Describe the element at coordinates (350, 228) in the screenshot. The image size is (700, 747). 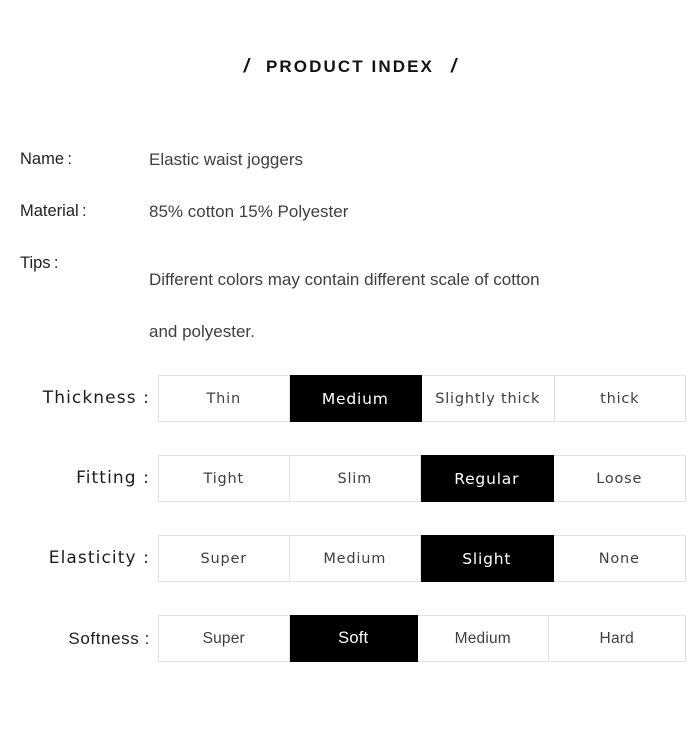
I see `info-row-material: Material : 85% cotton 15% Polyester` at that location.